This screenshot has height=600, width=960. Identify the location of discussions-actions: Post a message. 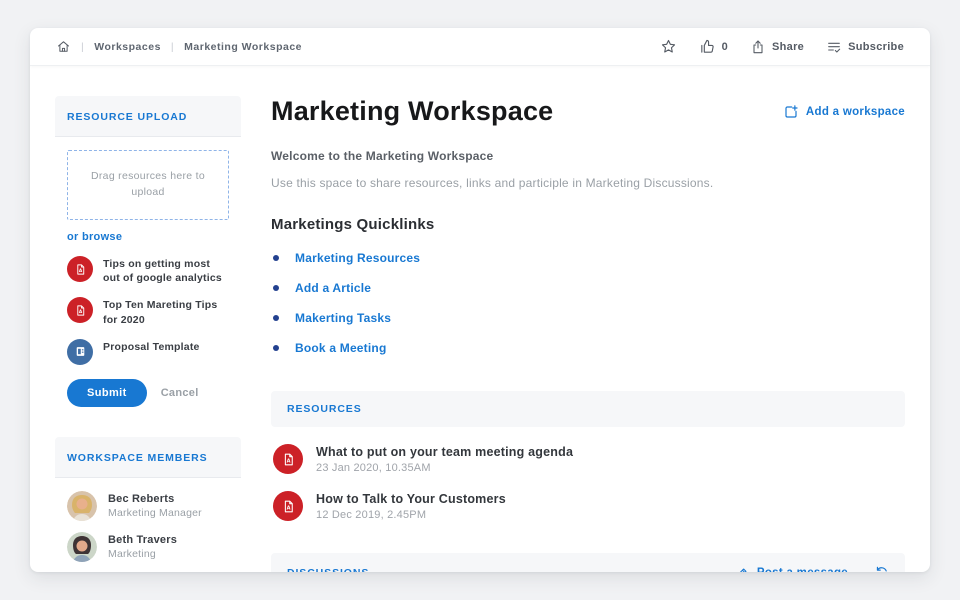
(812, 568).